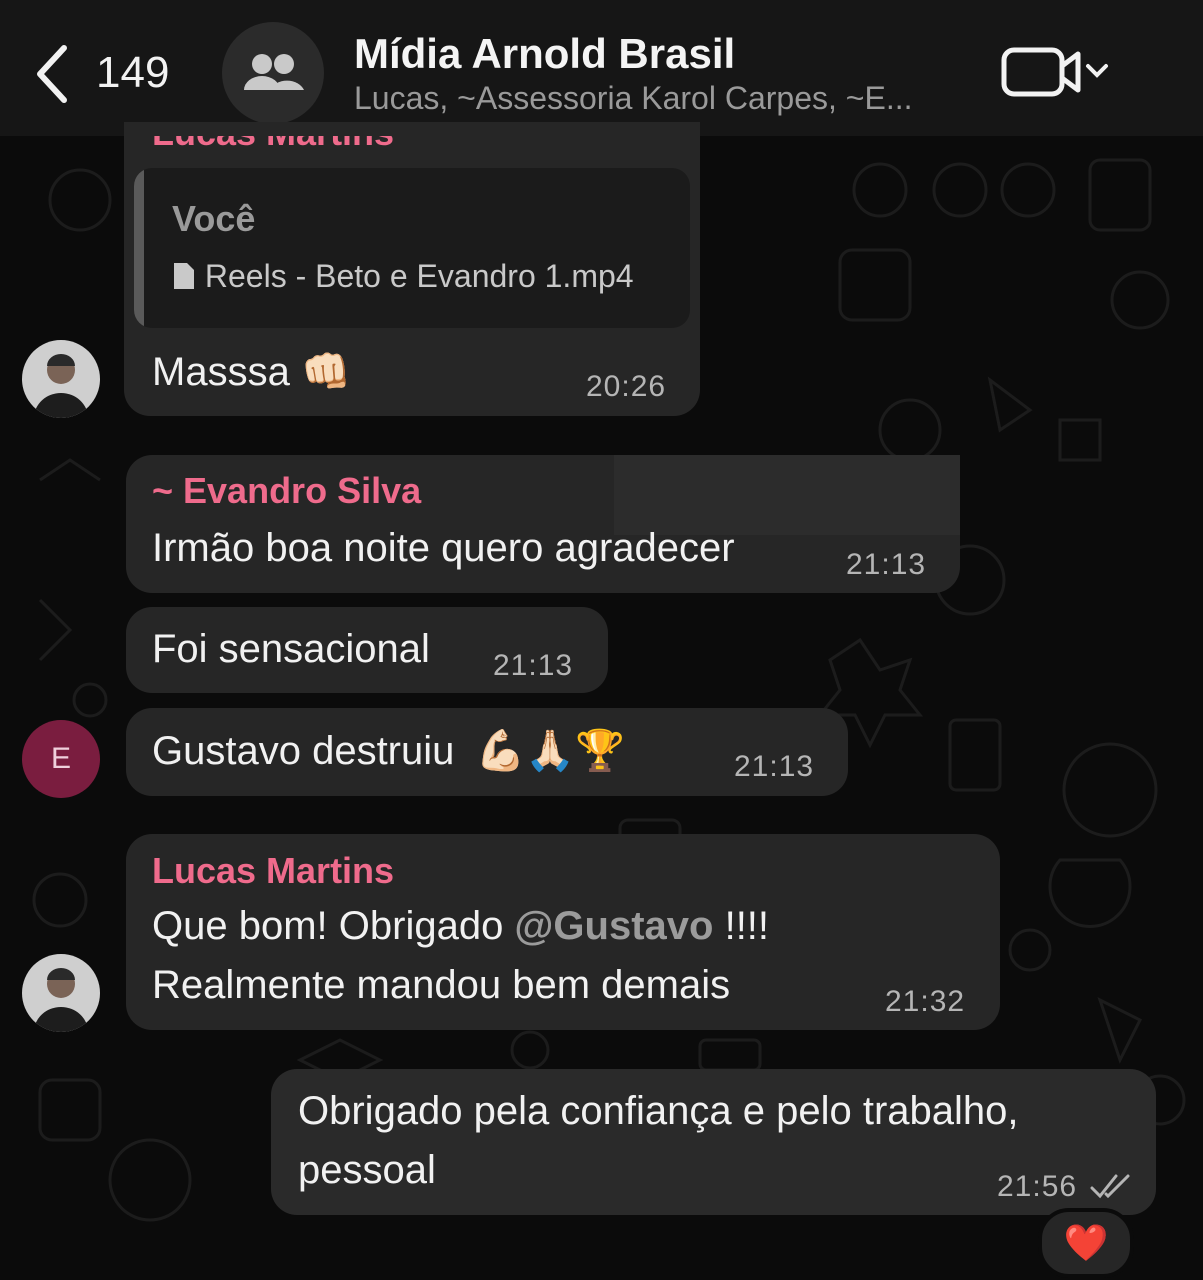 The height and width of the screenshot is (1280, 1203). What do you see at coordinates (658, 1111) in the screenshot?
I see `message-text-line1: Obrigado pela confiança e pelo trabalho,` at bounding box center [658, 1111].